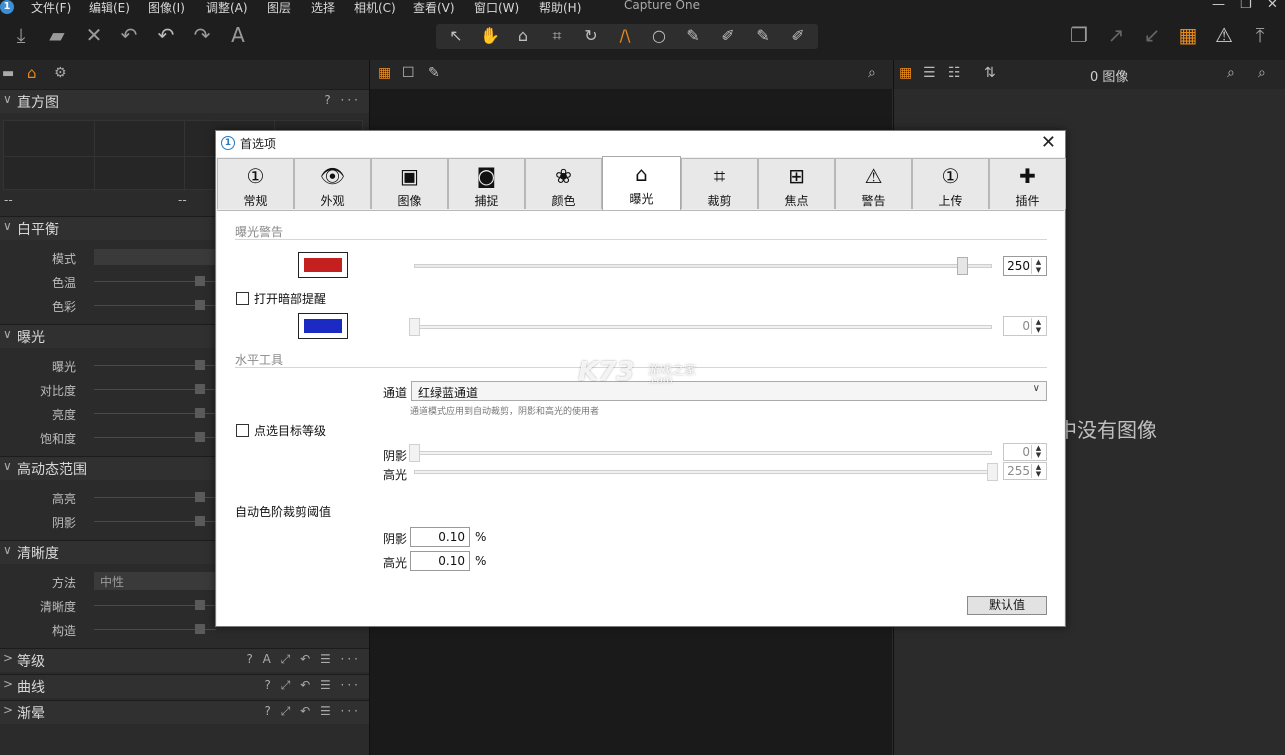  What do you see at coordinates (255, 183) in the screenshot?
I see `tab-general: ① 常规` at bounding box center [255, 183].